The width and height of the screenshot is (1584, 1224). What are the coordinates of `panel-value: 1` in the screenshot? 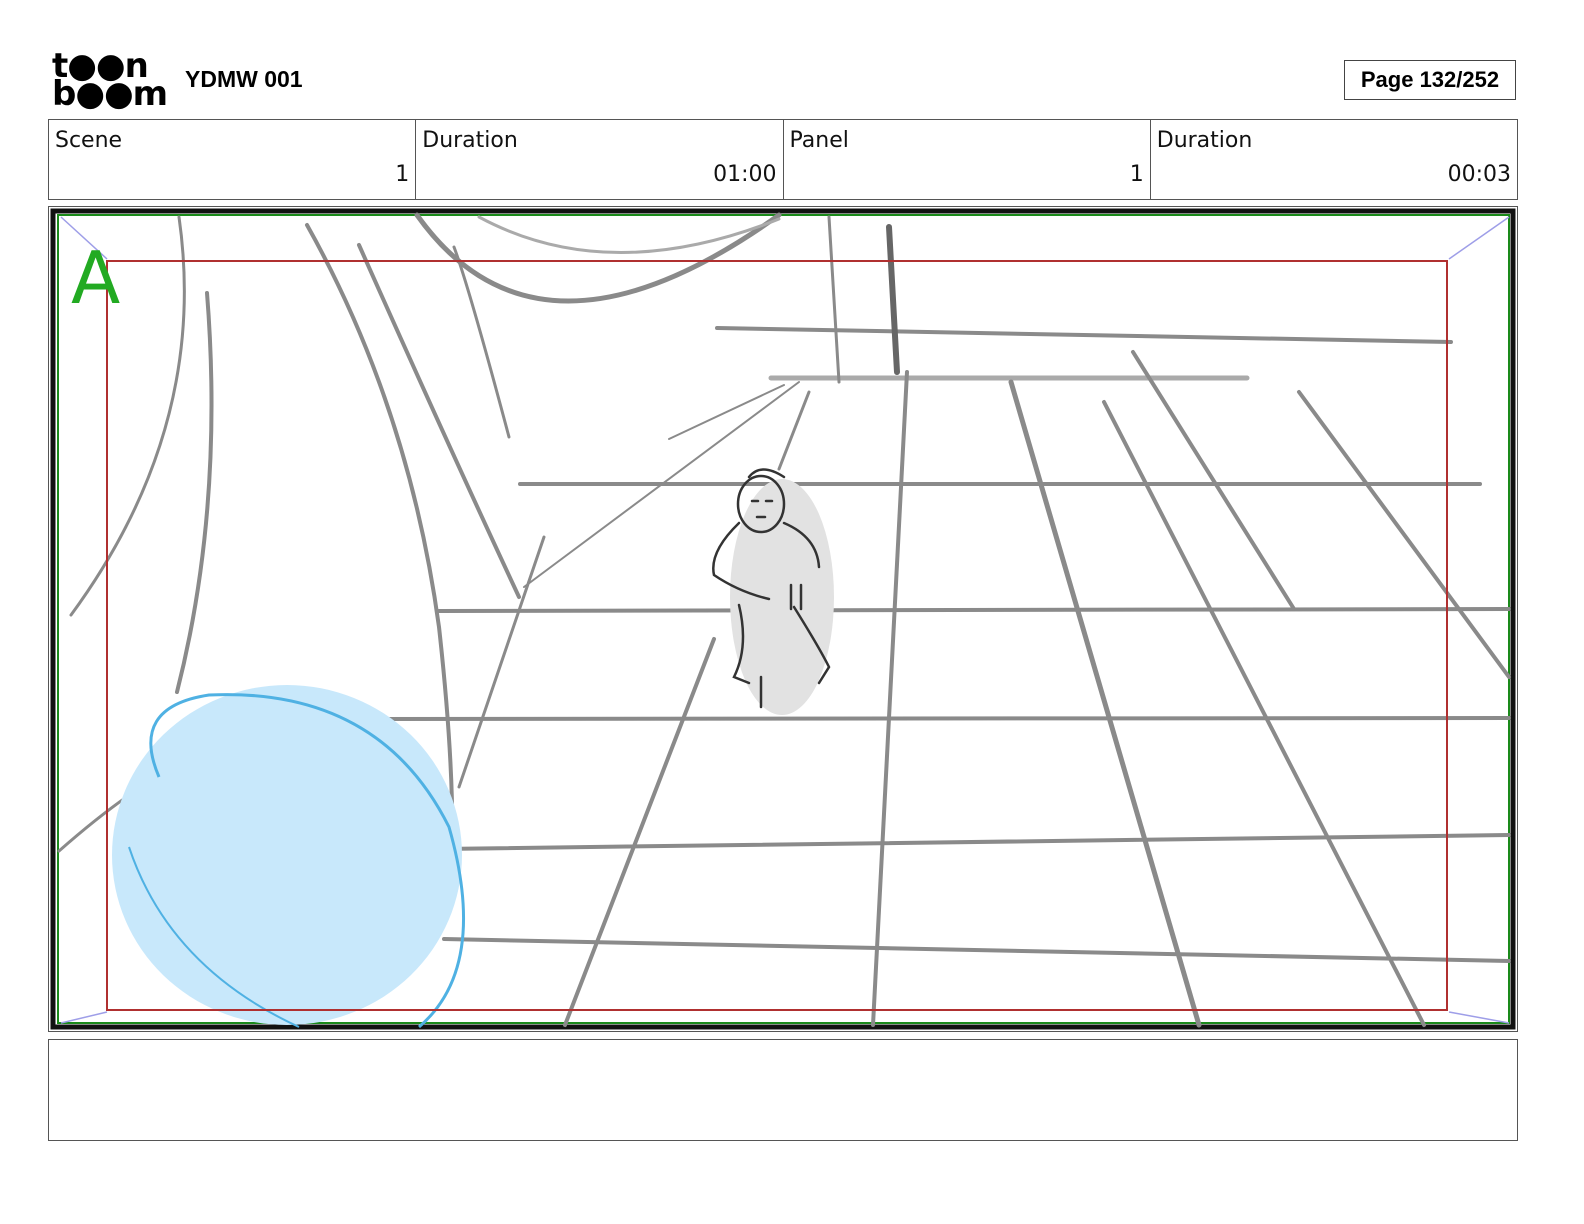 It's located at (1136, 174).